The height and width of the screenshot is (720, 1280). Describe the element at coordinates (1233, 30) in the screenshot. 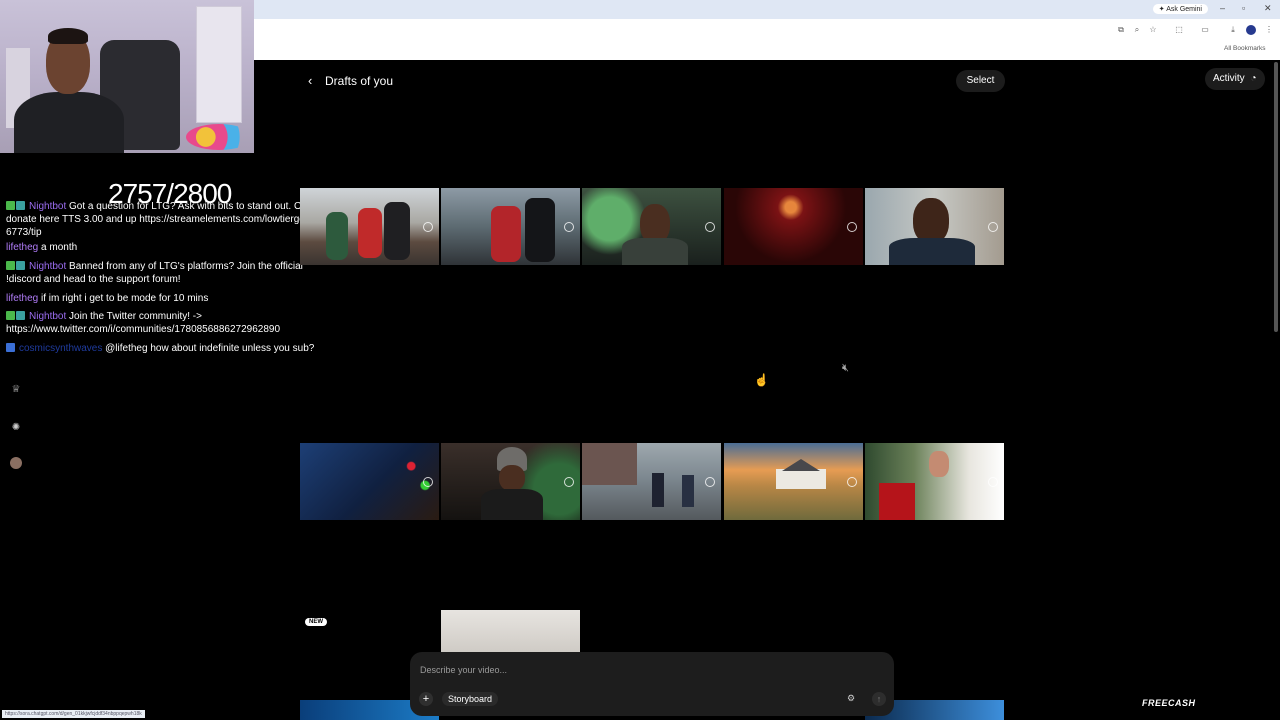

I see `download-icon: ⤓` at that location.